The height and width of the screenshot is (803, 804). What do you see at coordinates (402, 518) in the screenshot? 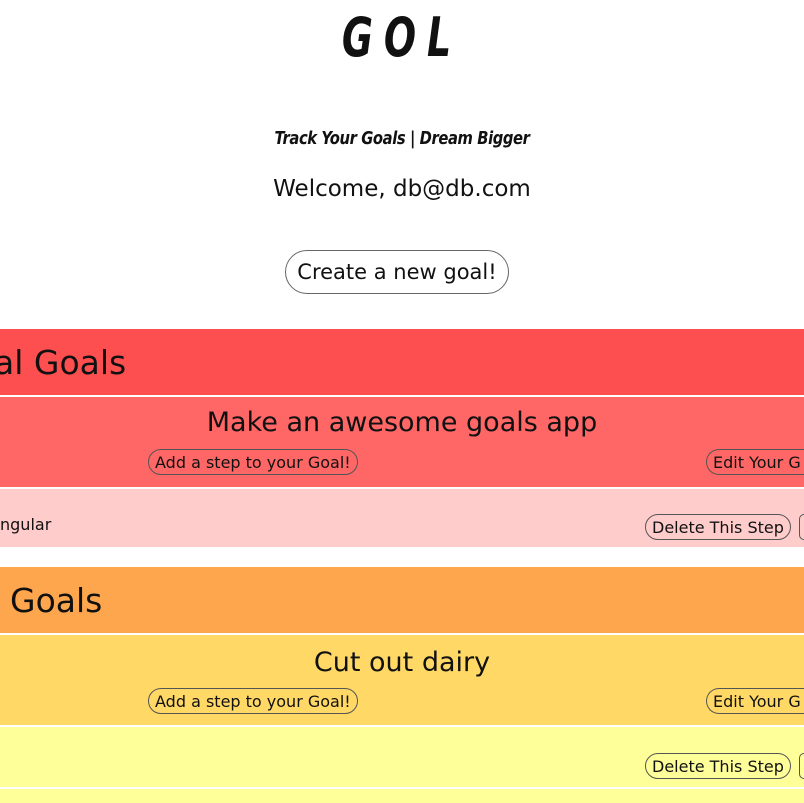
I see `step-row: ngular Delete This Step` at bounding box center [402, 518].